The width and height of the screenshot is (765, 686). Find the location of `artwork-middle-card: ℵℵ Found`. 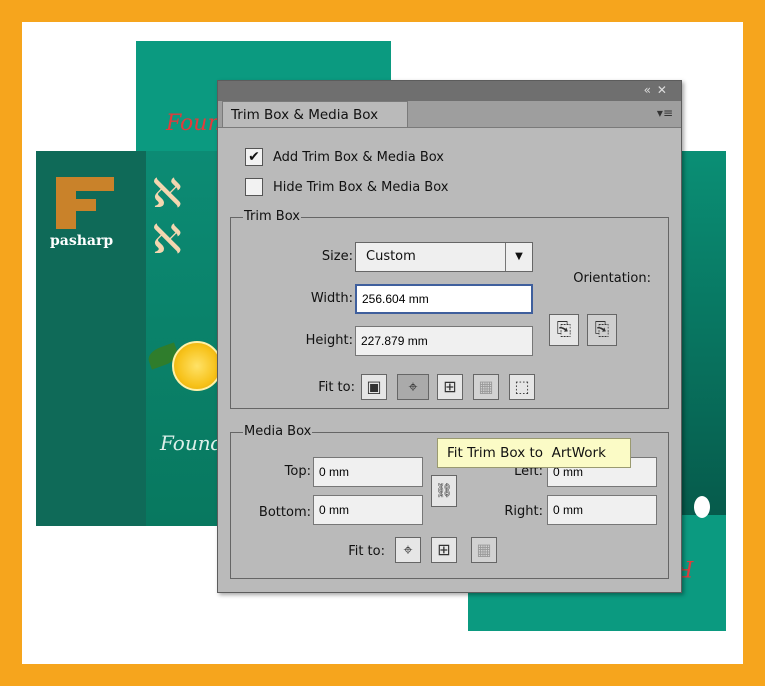

artwork-middle-card: ℵℵ Found is located at coordinates (185, 338).